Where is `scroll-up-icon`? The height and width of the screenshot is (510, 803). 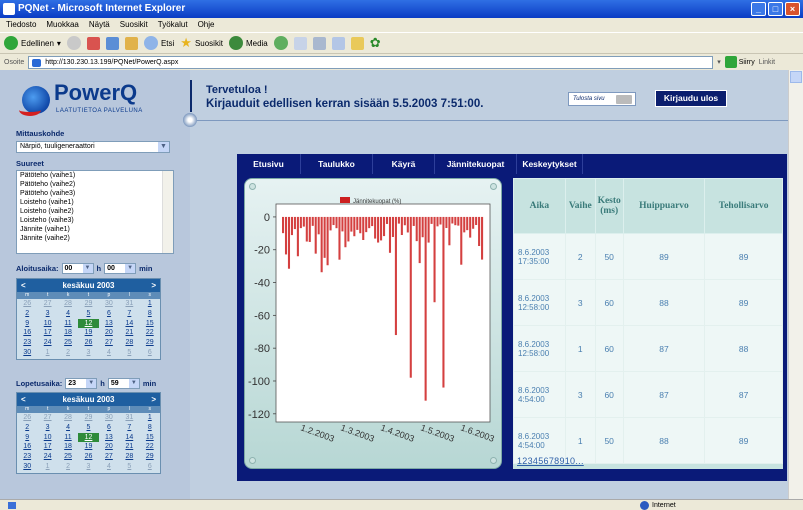
scroll-up-icon is located at coordinates (796, 77).